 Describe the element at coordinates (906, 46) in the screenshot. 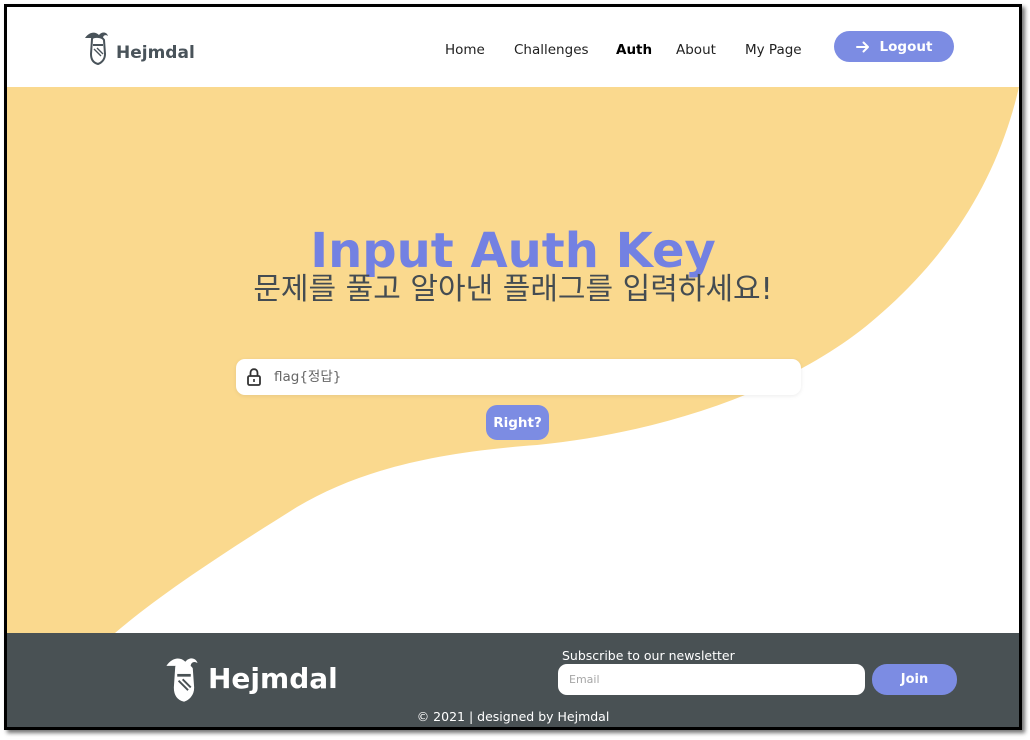

I see `logout-label: Logout` at that location.